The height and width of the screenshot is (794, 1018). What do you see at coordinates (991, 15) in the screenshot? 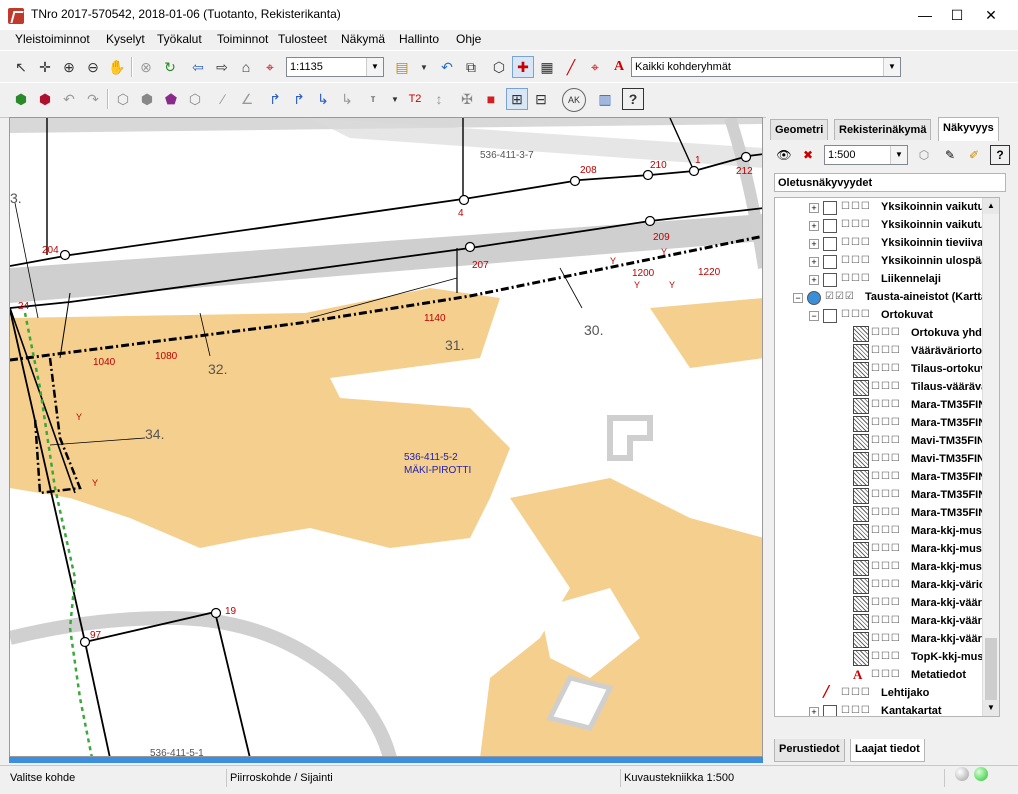
I see `close-button: ✕` at bounding box center [991, 15].